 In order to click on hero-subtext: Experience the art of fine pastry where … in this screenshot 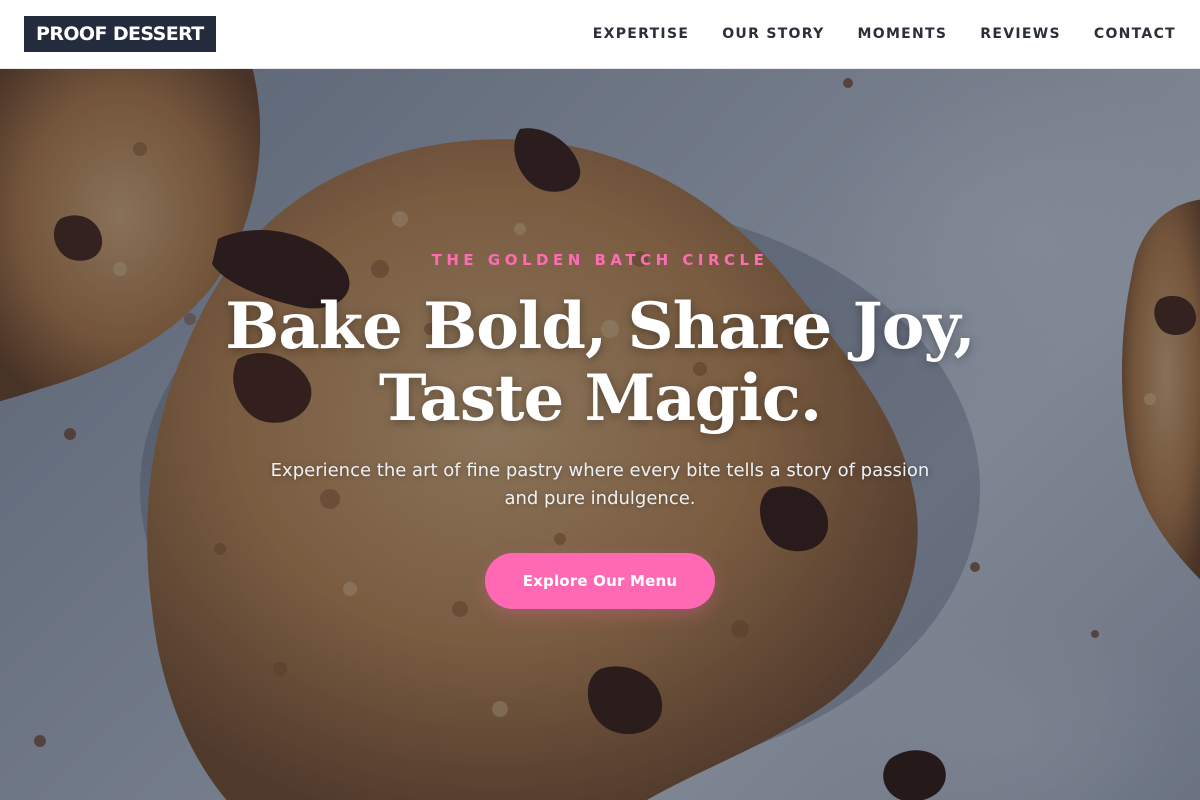, I will do `click(600, 484)`.